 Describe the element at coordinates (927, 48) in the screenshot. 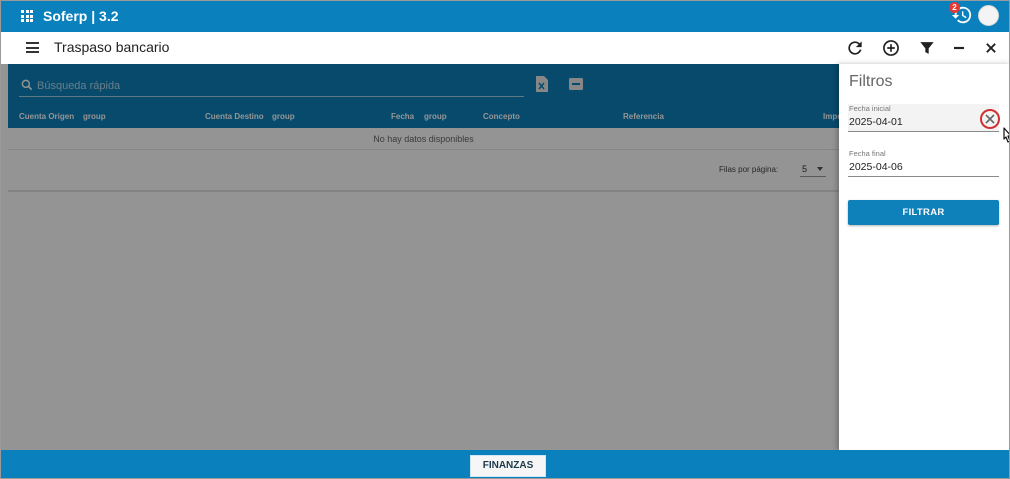

I see `filter-icon` at that location.